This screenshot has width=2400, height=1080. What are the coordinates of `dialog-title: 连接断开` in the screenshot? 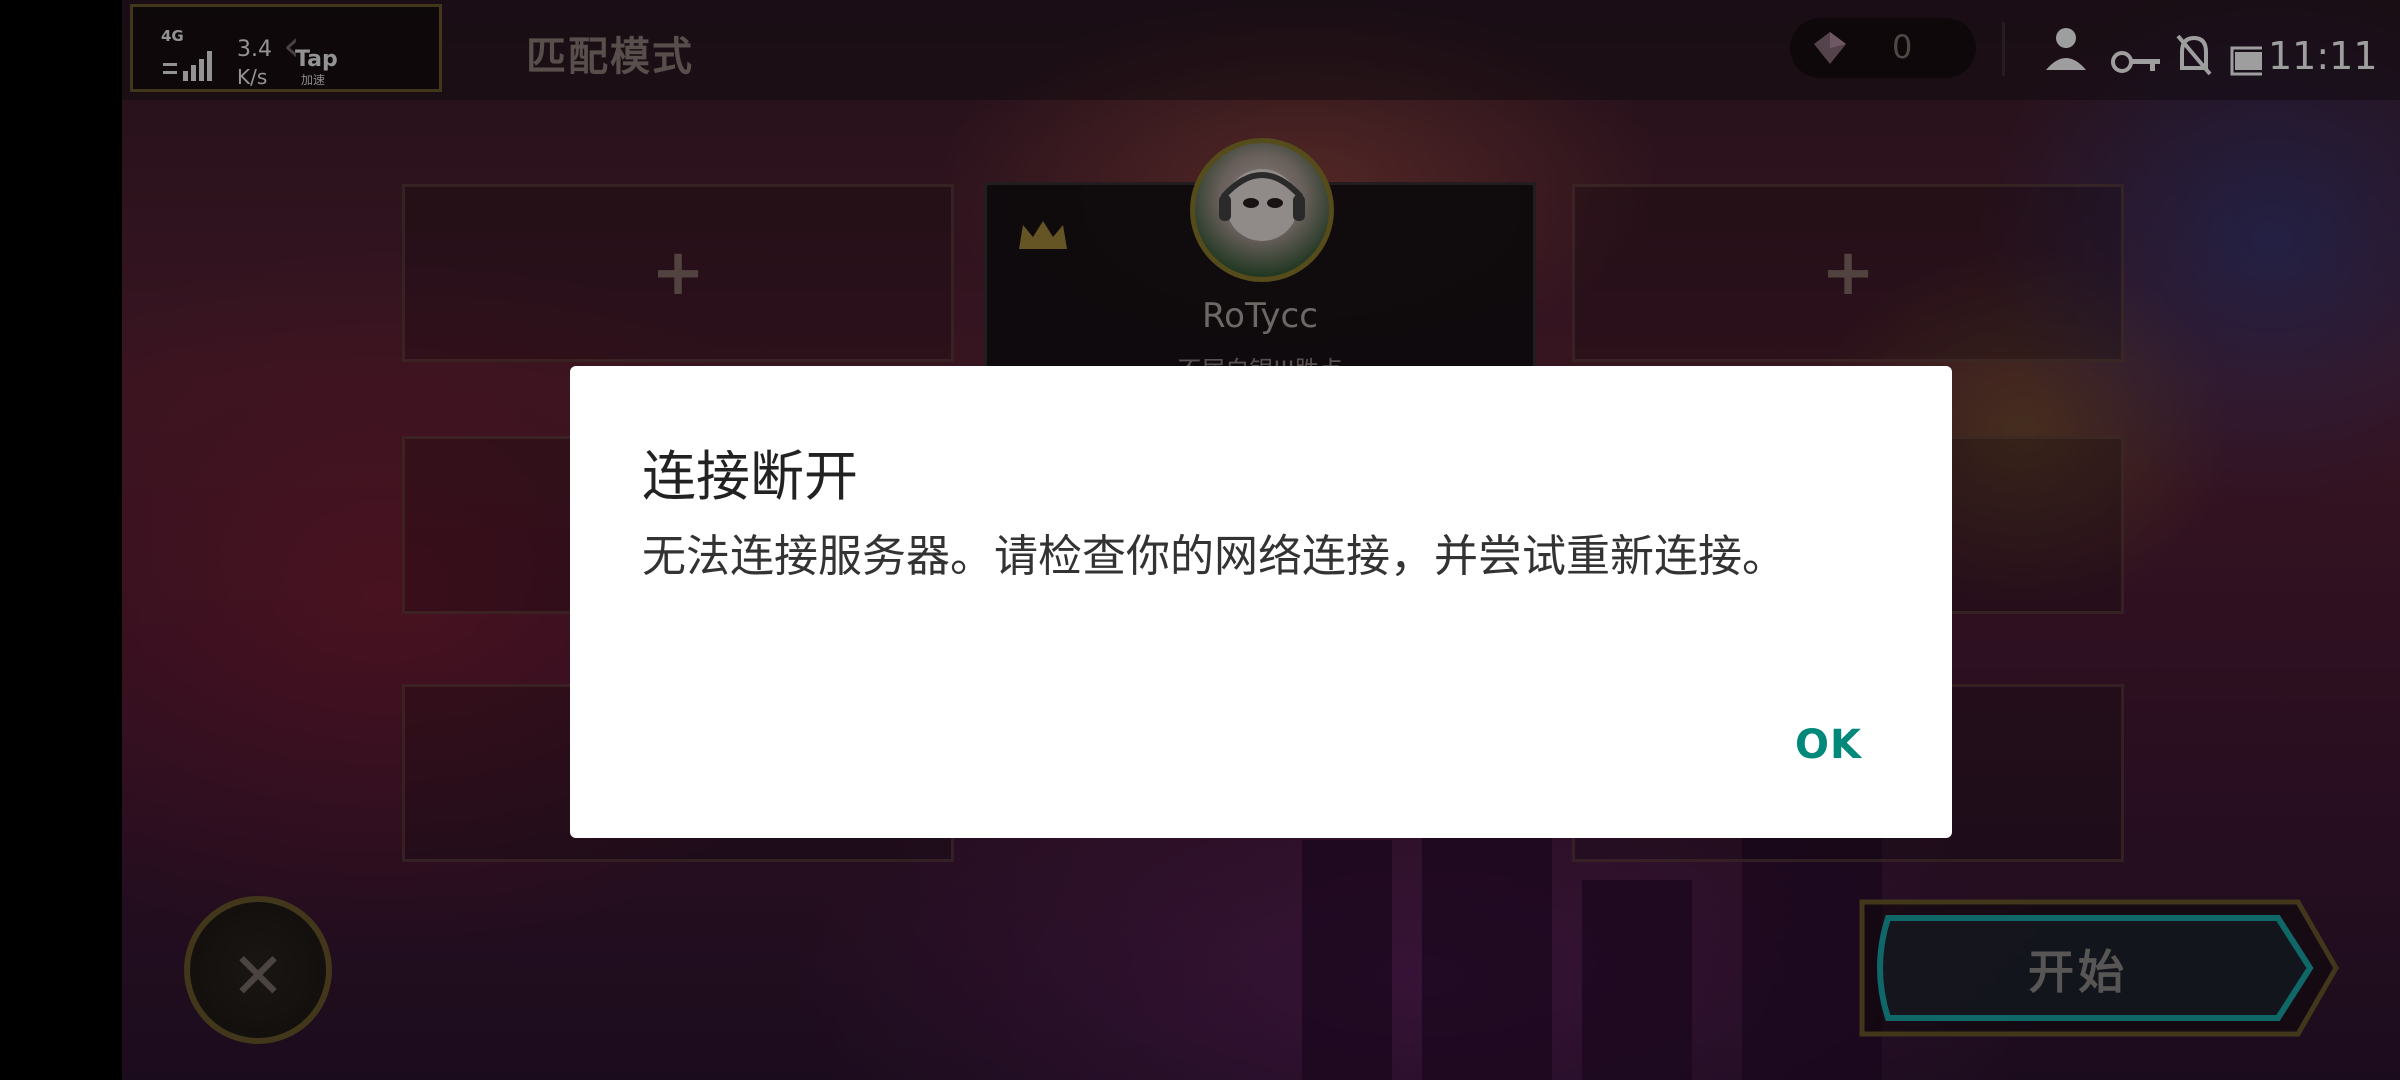 It's located at (750, 476).